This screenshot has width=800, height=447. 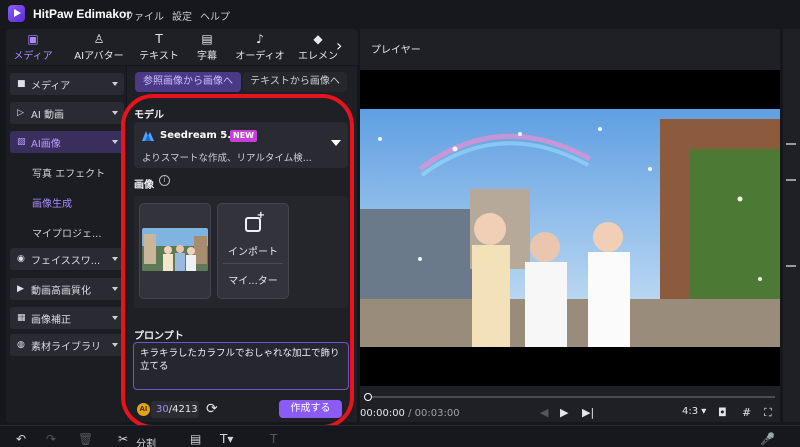 What do you see at coordinates (339, 45) in the screenshot?
I see `toolbar-next-arrow-icon: ›` at bounding box center [339, 45].